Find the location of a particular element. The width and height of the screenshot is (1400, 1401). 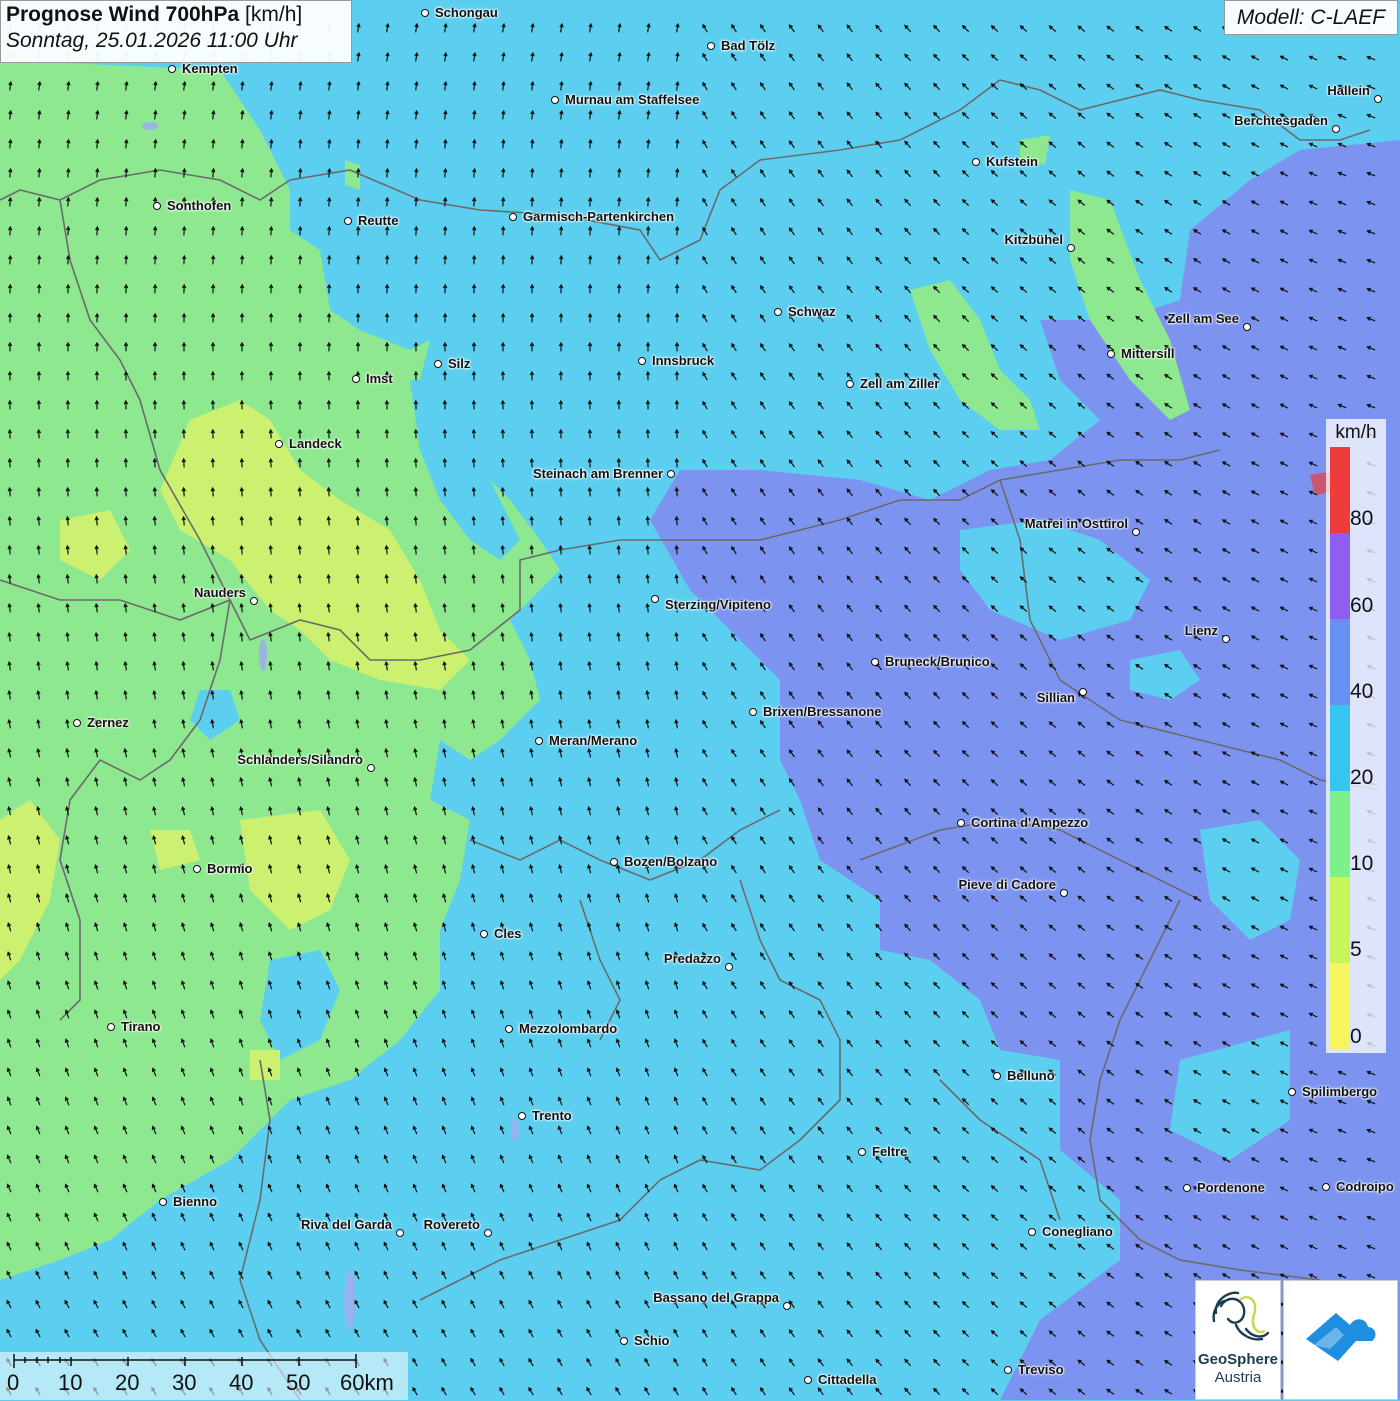

geosphere-logo: GeoSphere Austria is located at coordinates (1238, 1340).